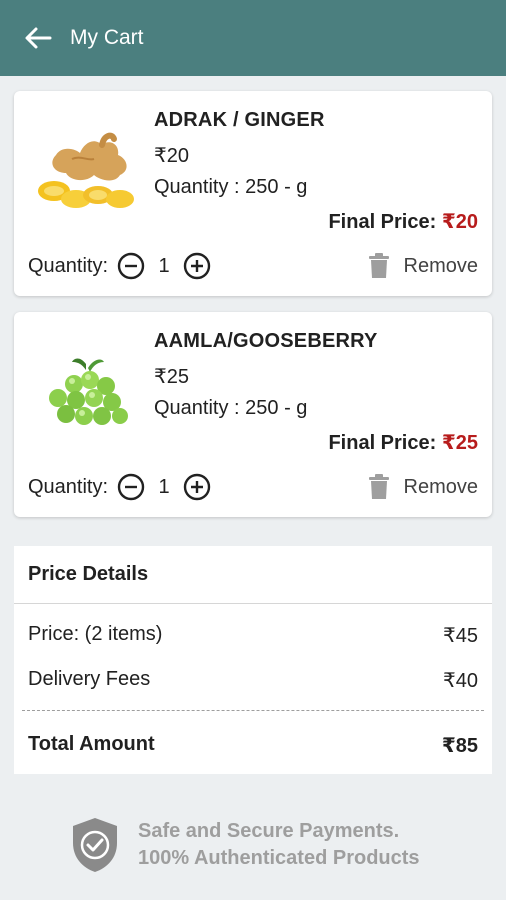 The width and height of the screenshot is (506, 900). What do you see at coordinates (95, 634) in the screenshot?
I see `price-label: Price: (2 items)` at bounding box center [95, 634].